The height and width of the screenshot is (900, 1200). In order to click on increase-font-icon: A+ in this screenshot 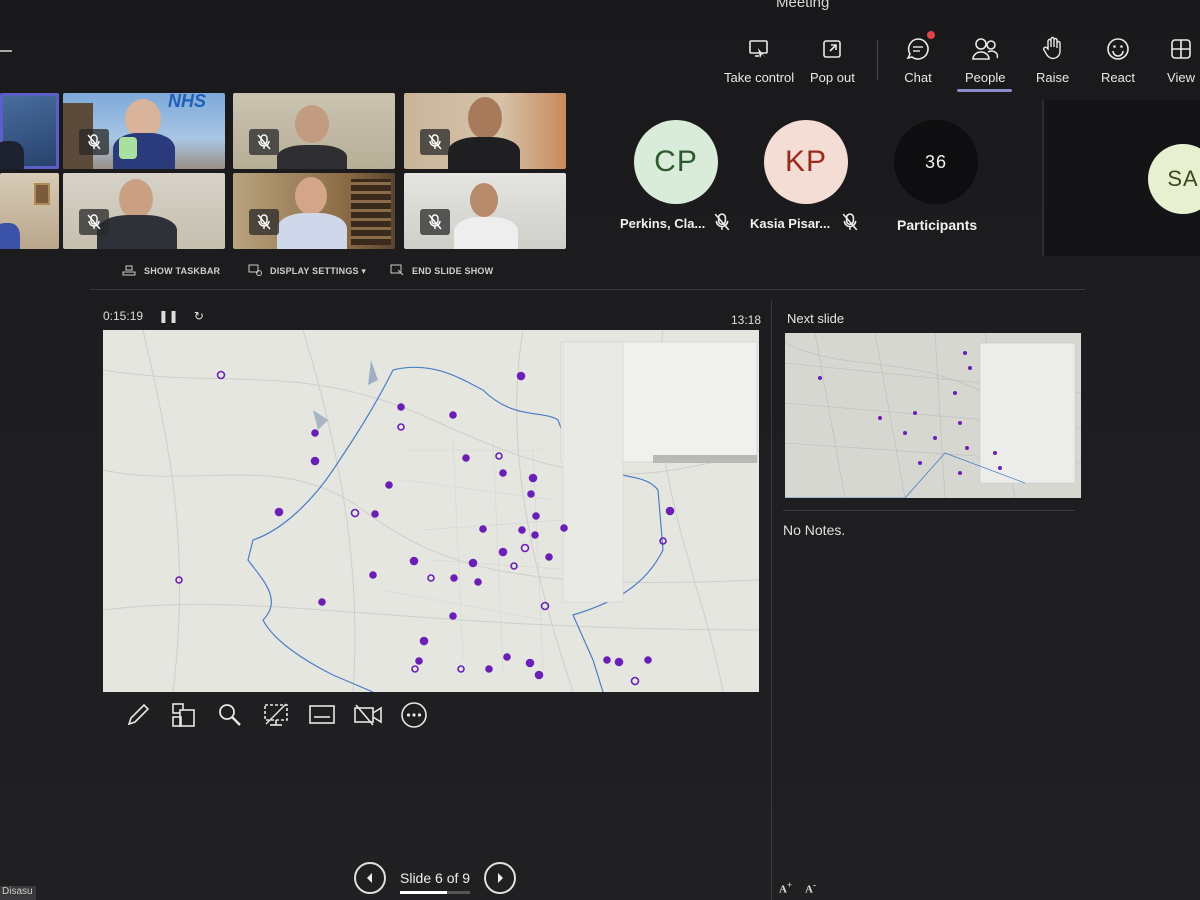, I will do `click(785, 888)`.